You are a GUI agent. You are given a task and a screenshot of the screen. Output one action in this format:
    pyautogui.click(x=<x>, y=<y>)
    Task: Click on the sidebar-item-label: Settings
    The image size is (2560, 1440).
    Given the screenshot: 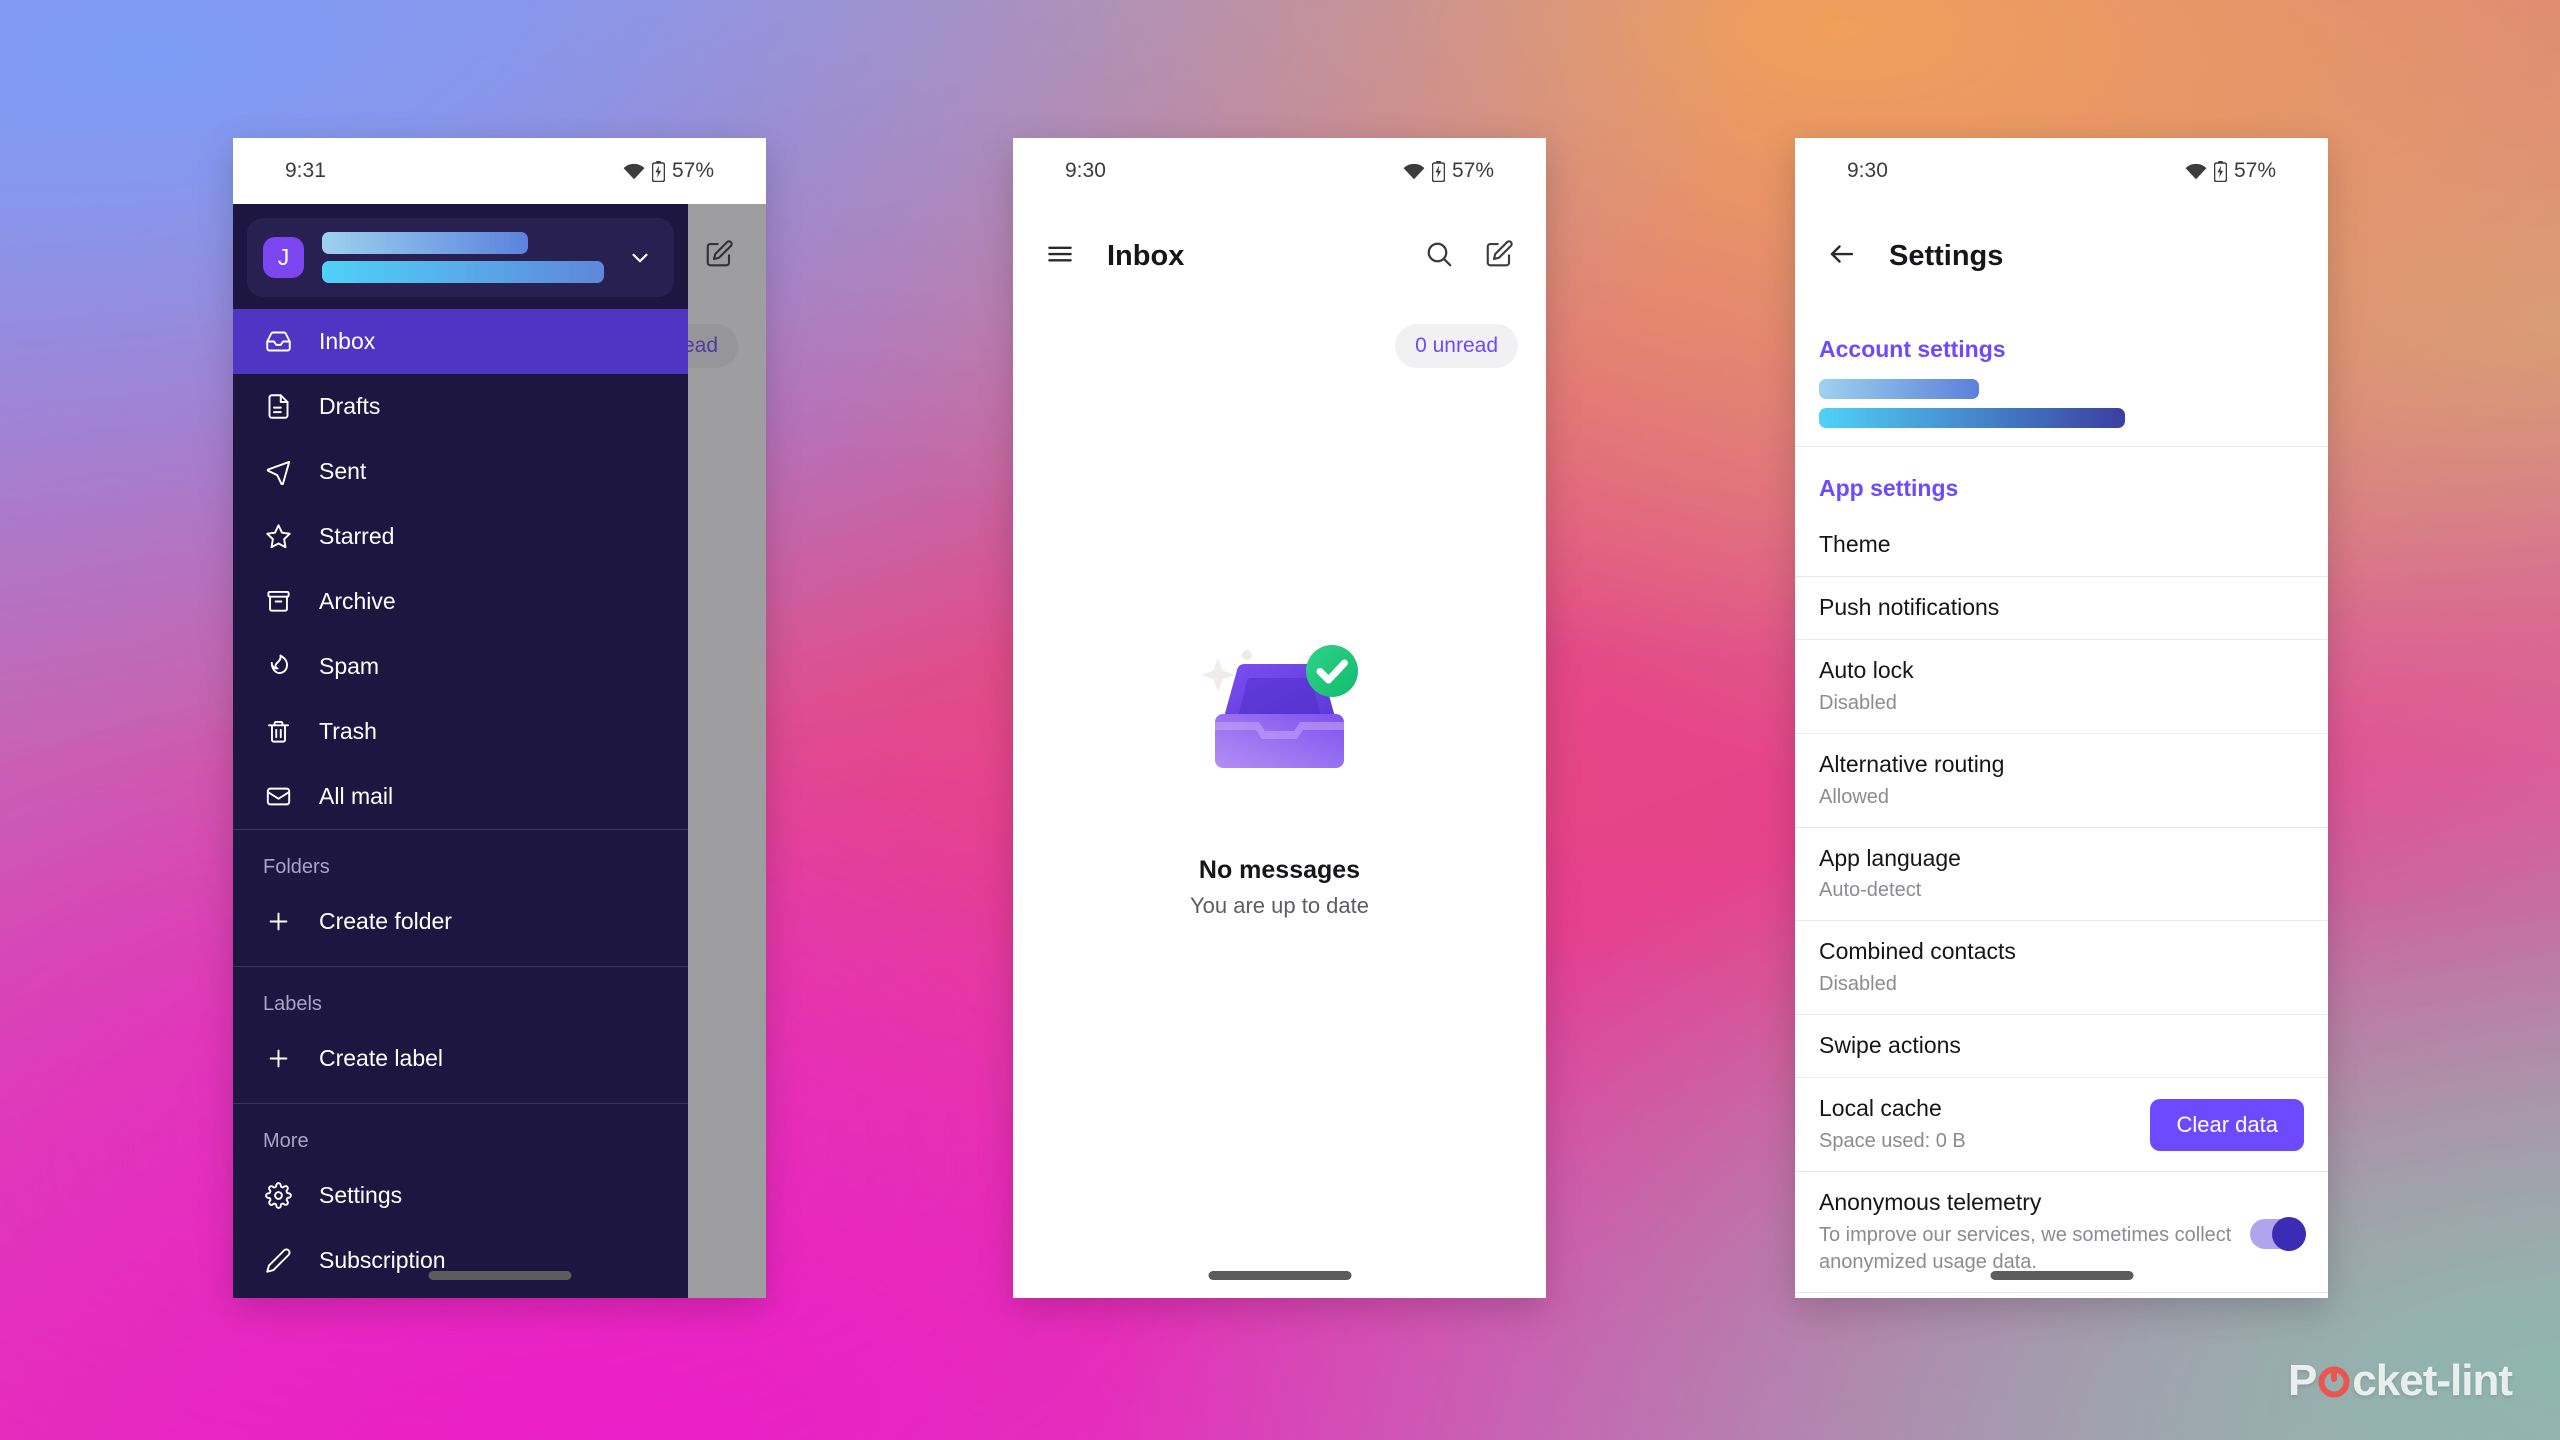 What is the action you would take?
    pyautogui.click(x=361, y=1195)
    